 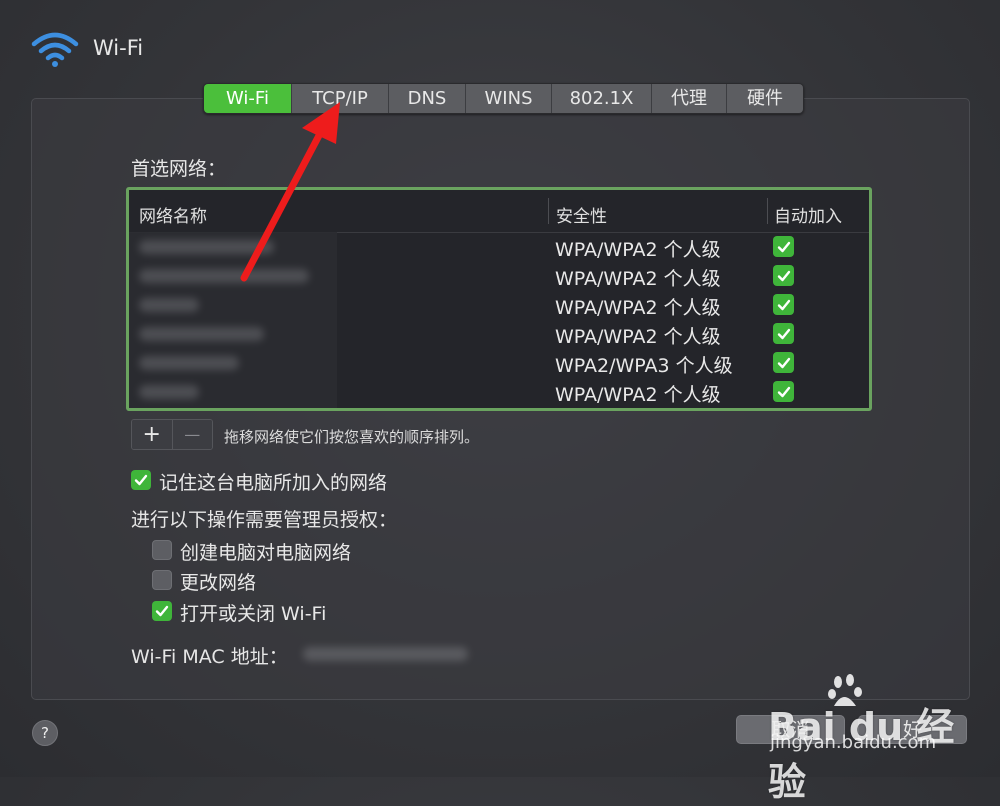 I want to click on column-security: 安全性, so click(x=581, y=214).